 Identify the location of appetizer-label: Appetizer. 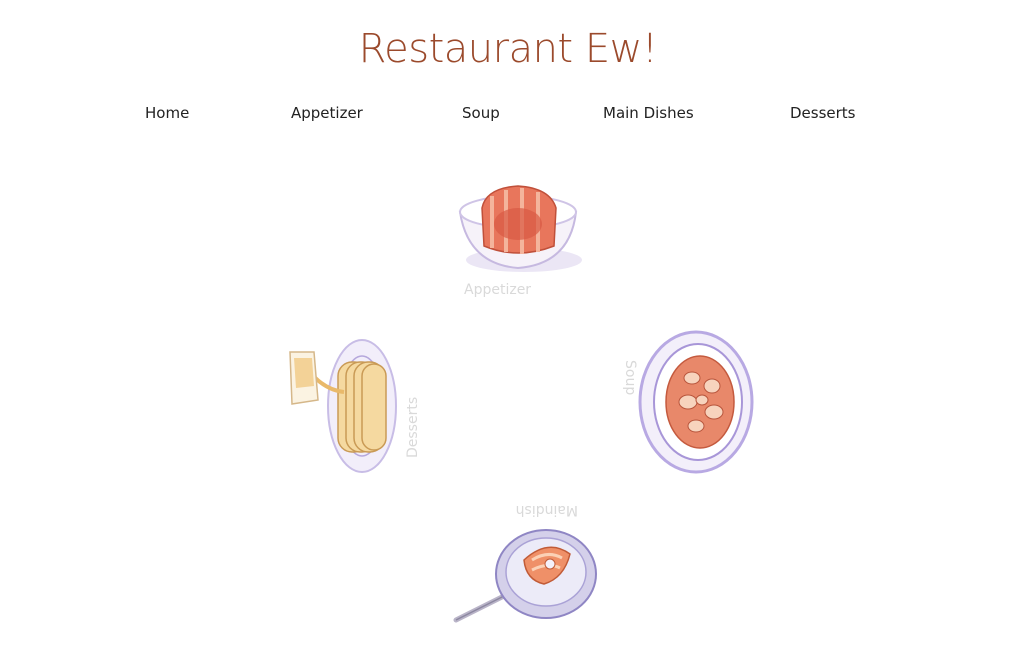
(498, 290).